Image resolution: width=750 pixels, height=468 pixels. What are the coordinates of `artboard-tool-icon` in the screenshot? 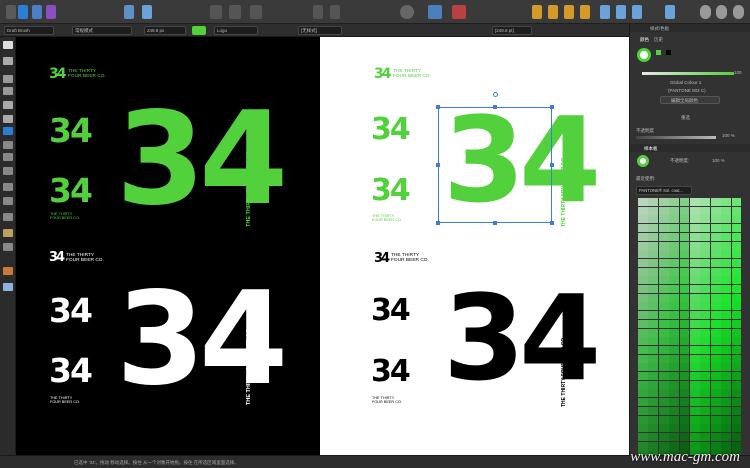 It's located at (8, 79).